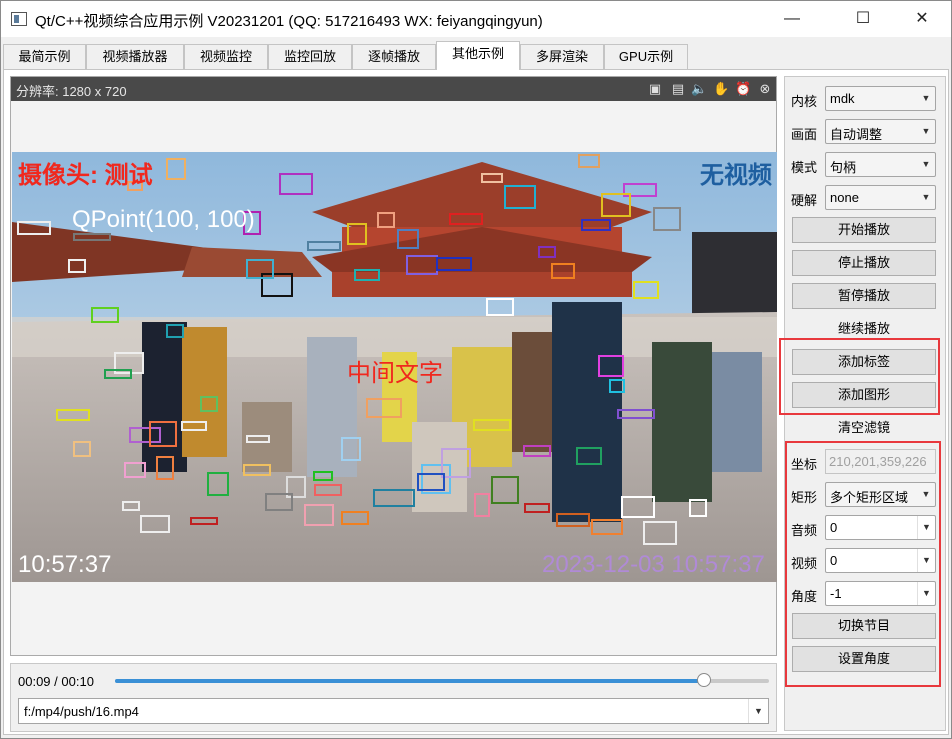  Describe the element at coordinates (804, 167) in the screenshot. I see `mode-label: 模式` at that location.